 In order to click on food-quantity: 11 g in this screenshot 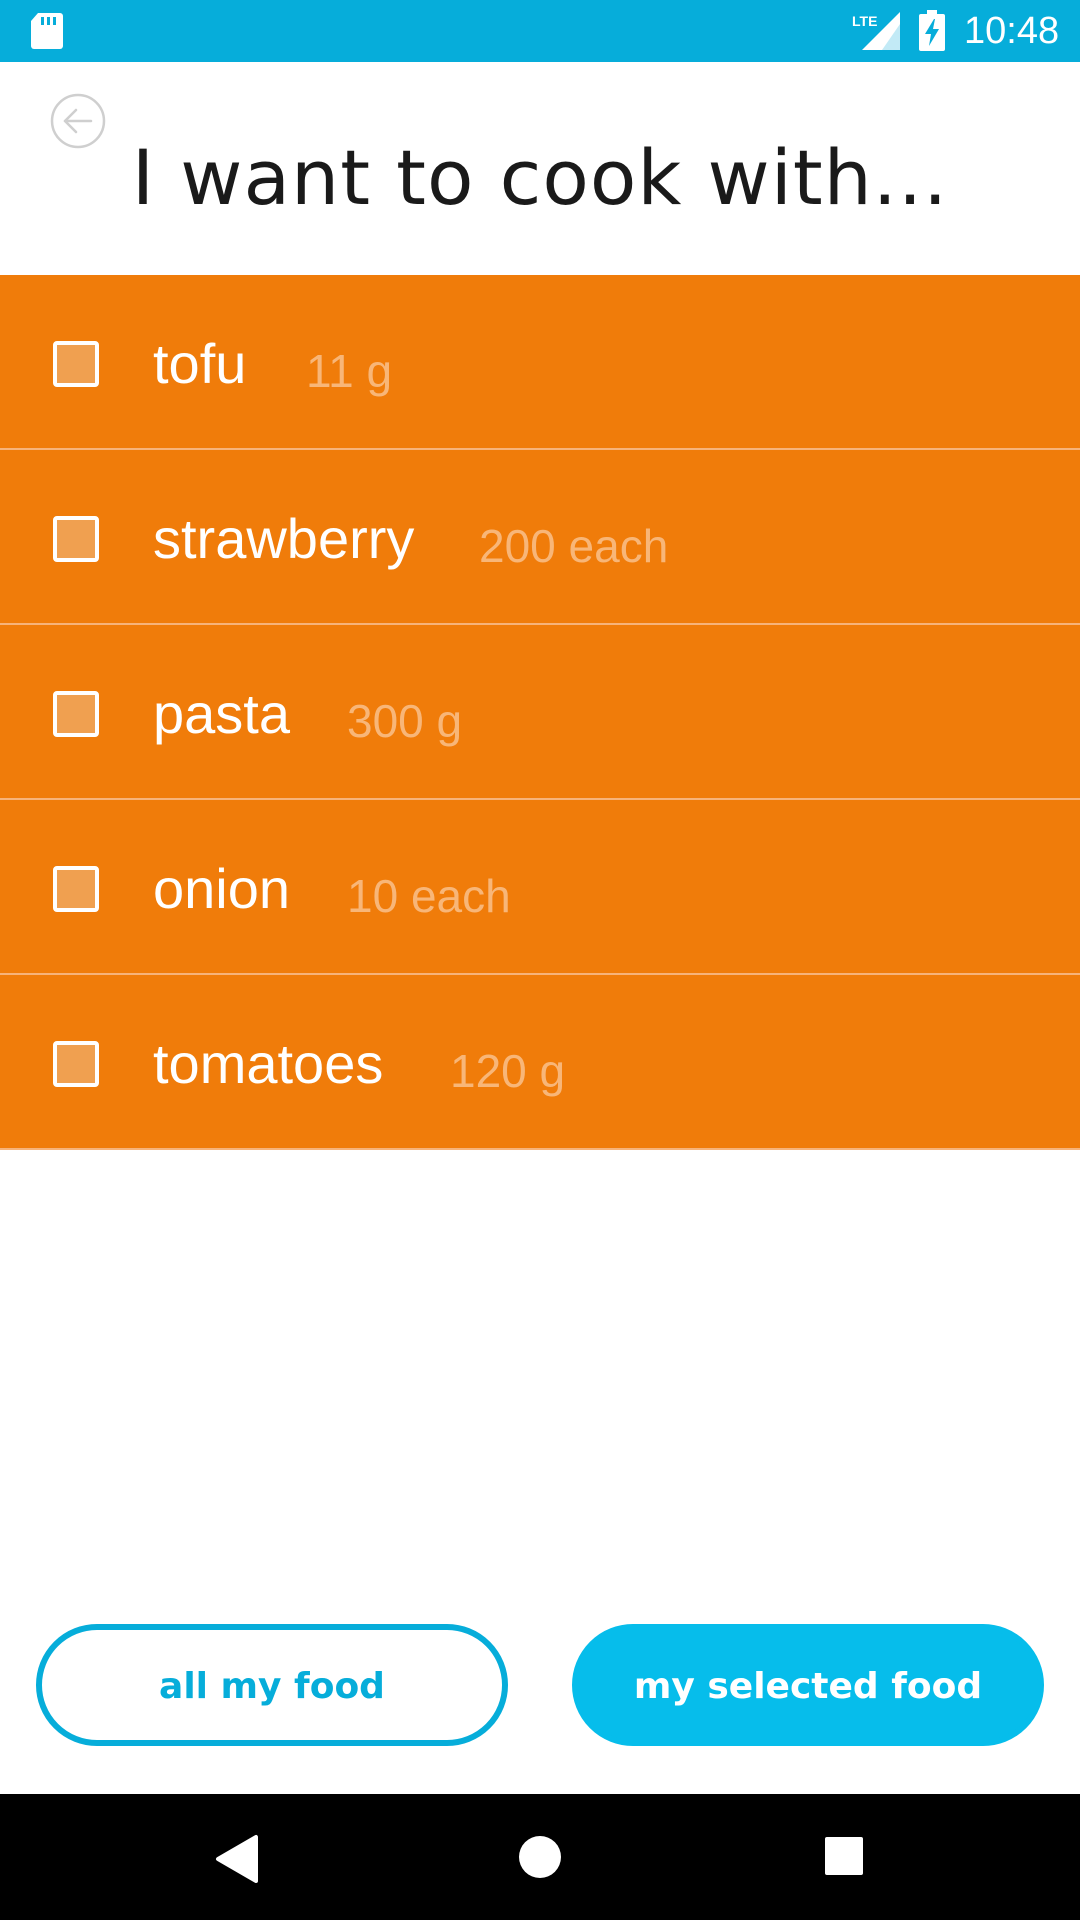, I will do `click(349, 371)`.